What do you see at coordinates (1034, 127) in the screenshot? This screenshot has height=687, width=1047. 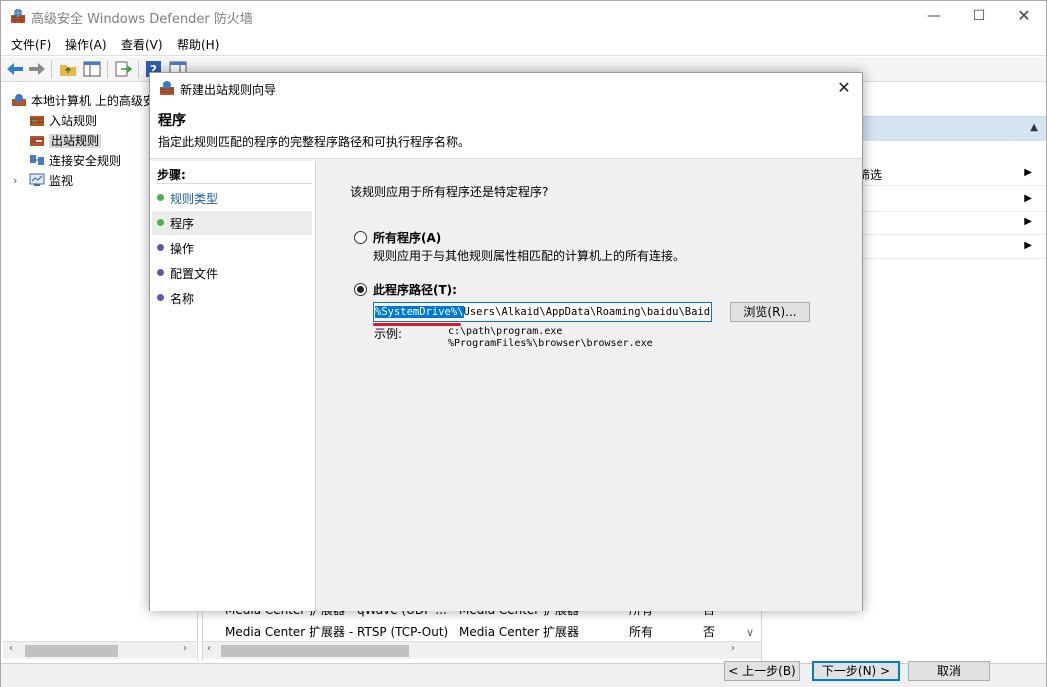 I see `collapse-triangle-icon: ▲` at bounding box center [1034, 127].